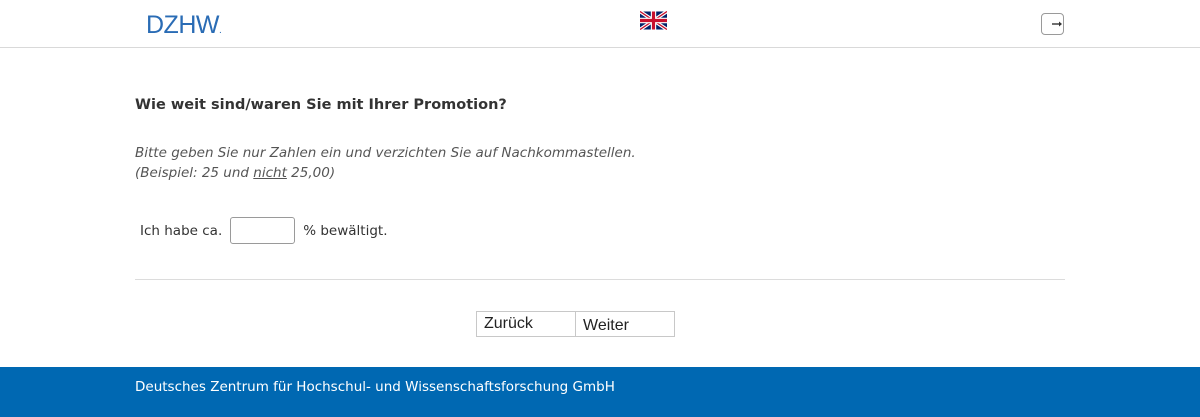 The width and height of the screenshot is (1200, 417). I want to click on logout-button, so click(1052, 24).